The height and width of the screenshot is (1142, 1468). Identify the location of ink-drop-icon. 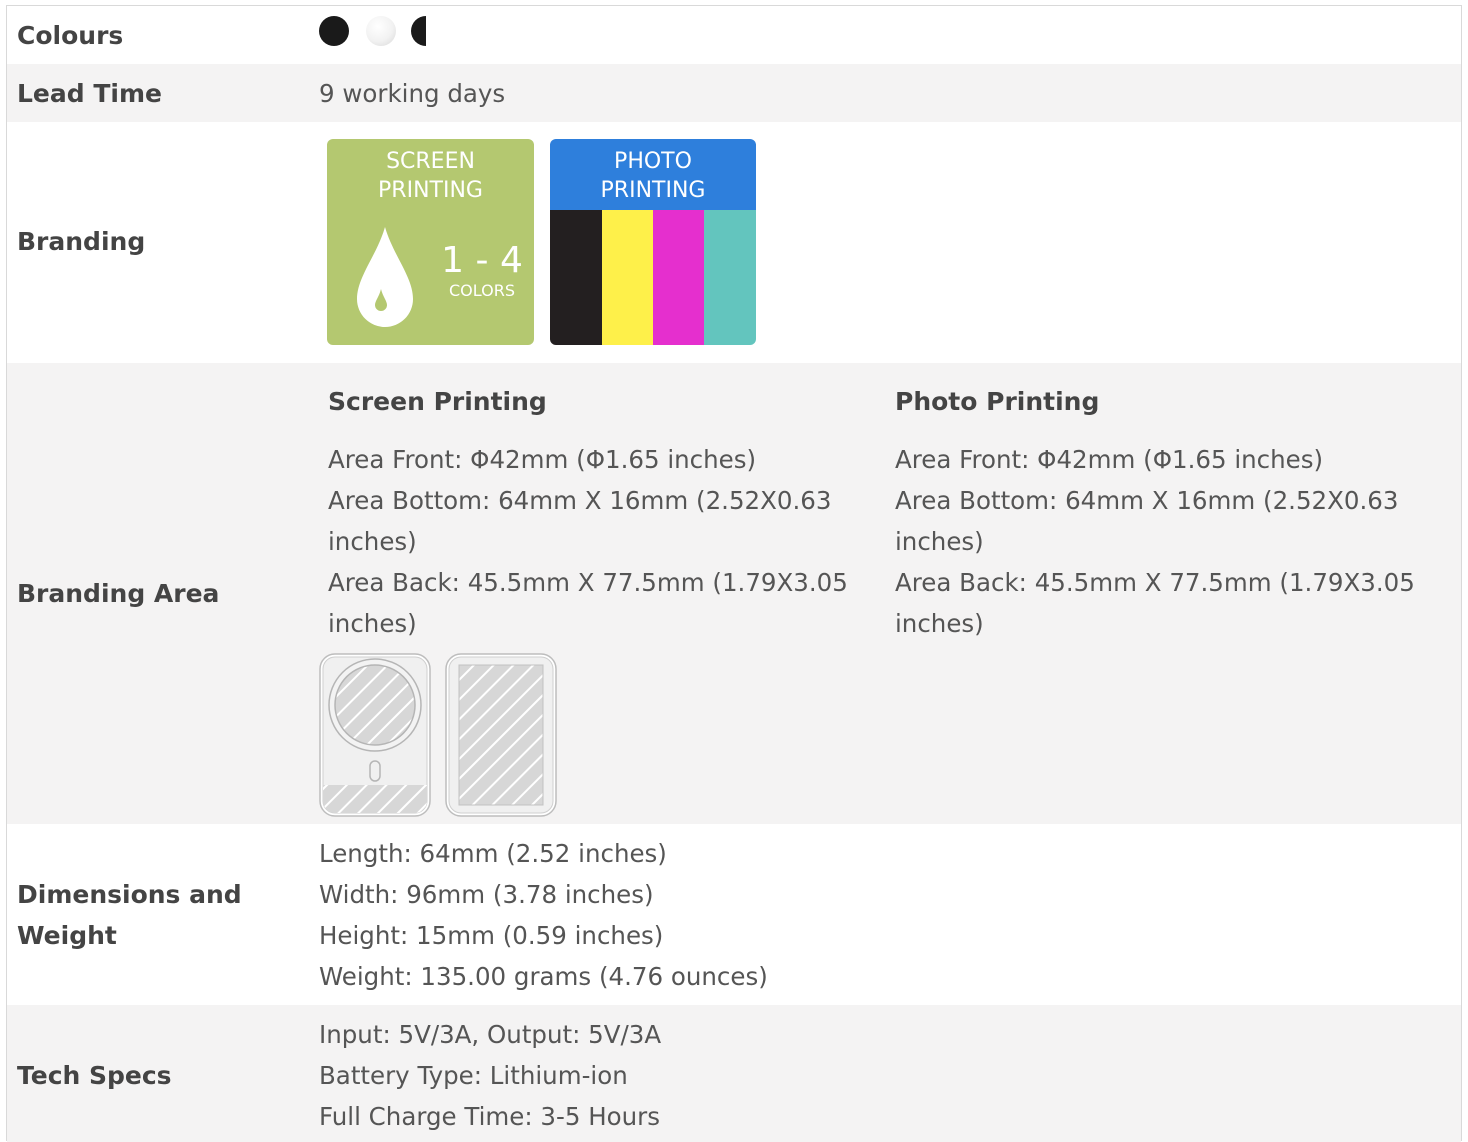
(385, 277).